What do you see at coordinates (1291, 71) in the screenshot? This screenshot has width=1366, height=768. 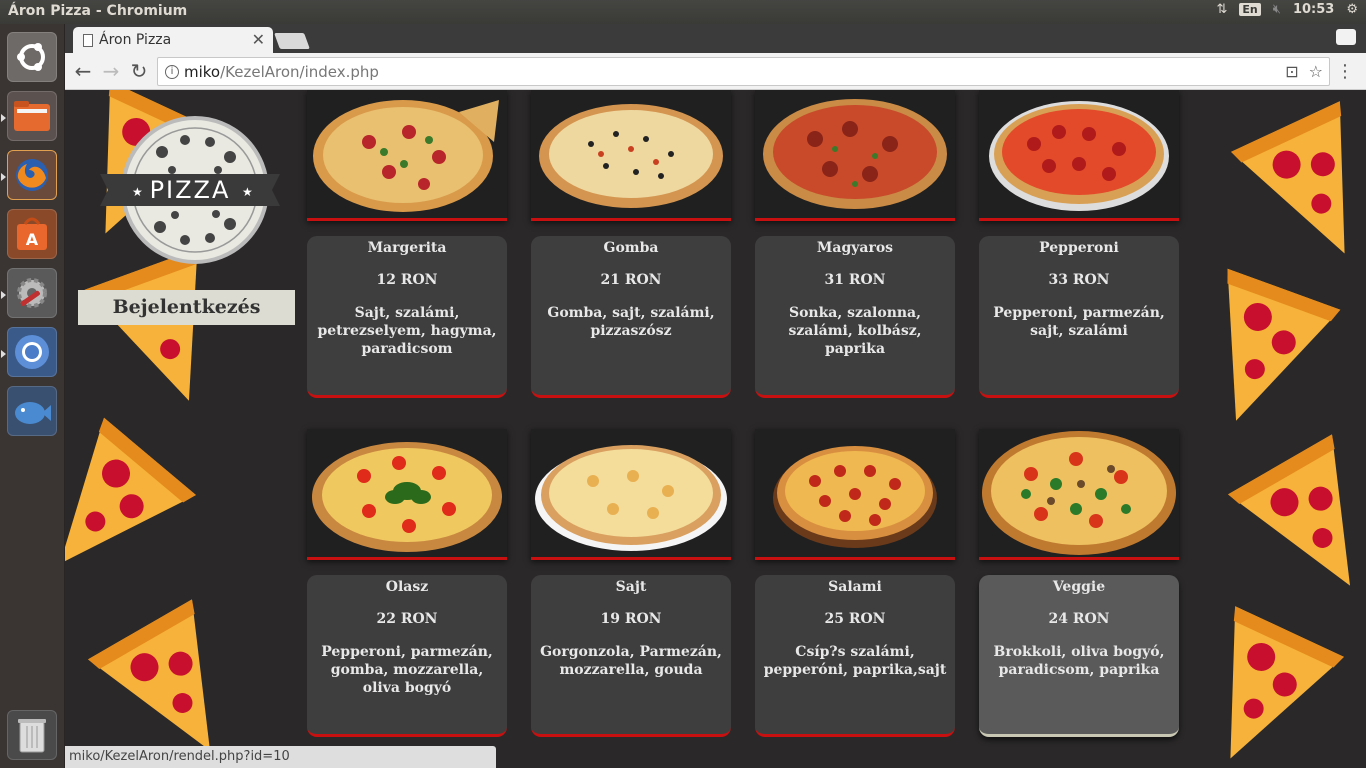 I see `translate-icon: ⊡` at bounding box center [1291, 71].